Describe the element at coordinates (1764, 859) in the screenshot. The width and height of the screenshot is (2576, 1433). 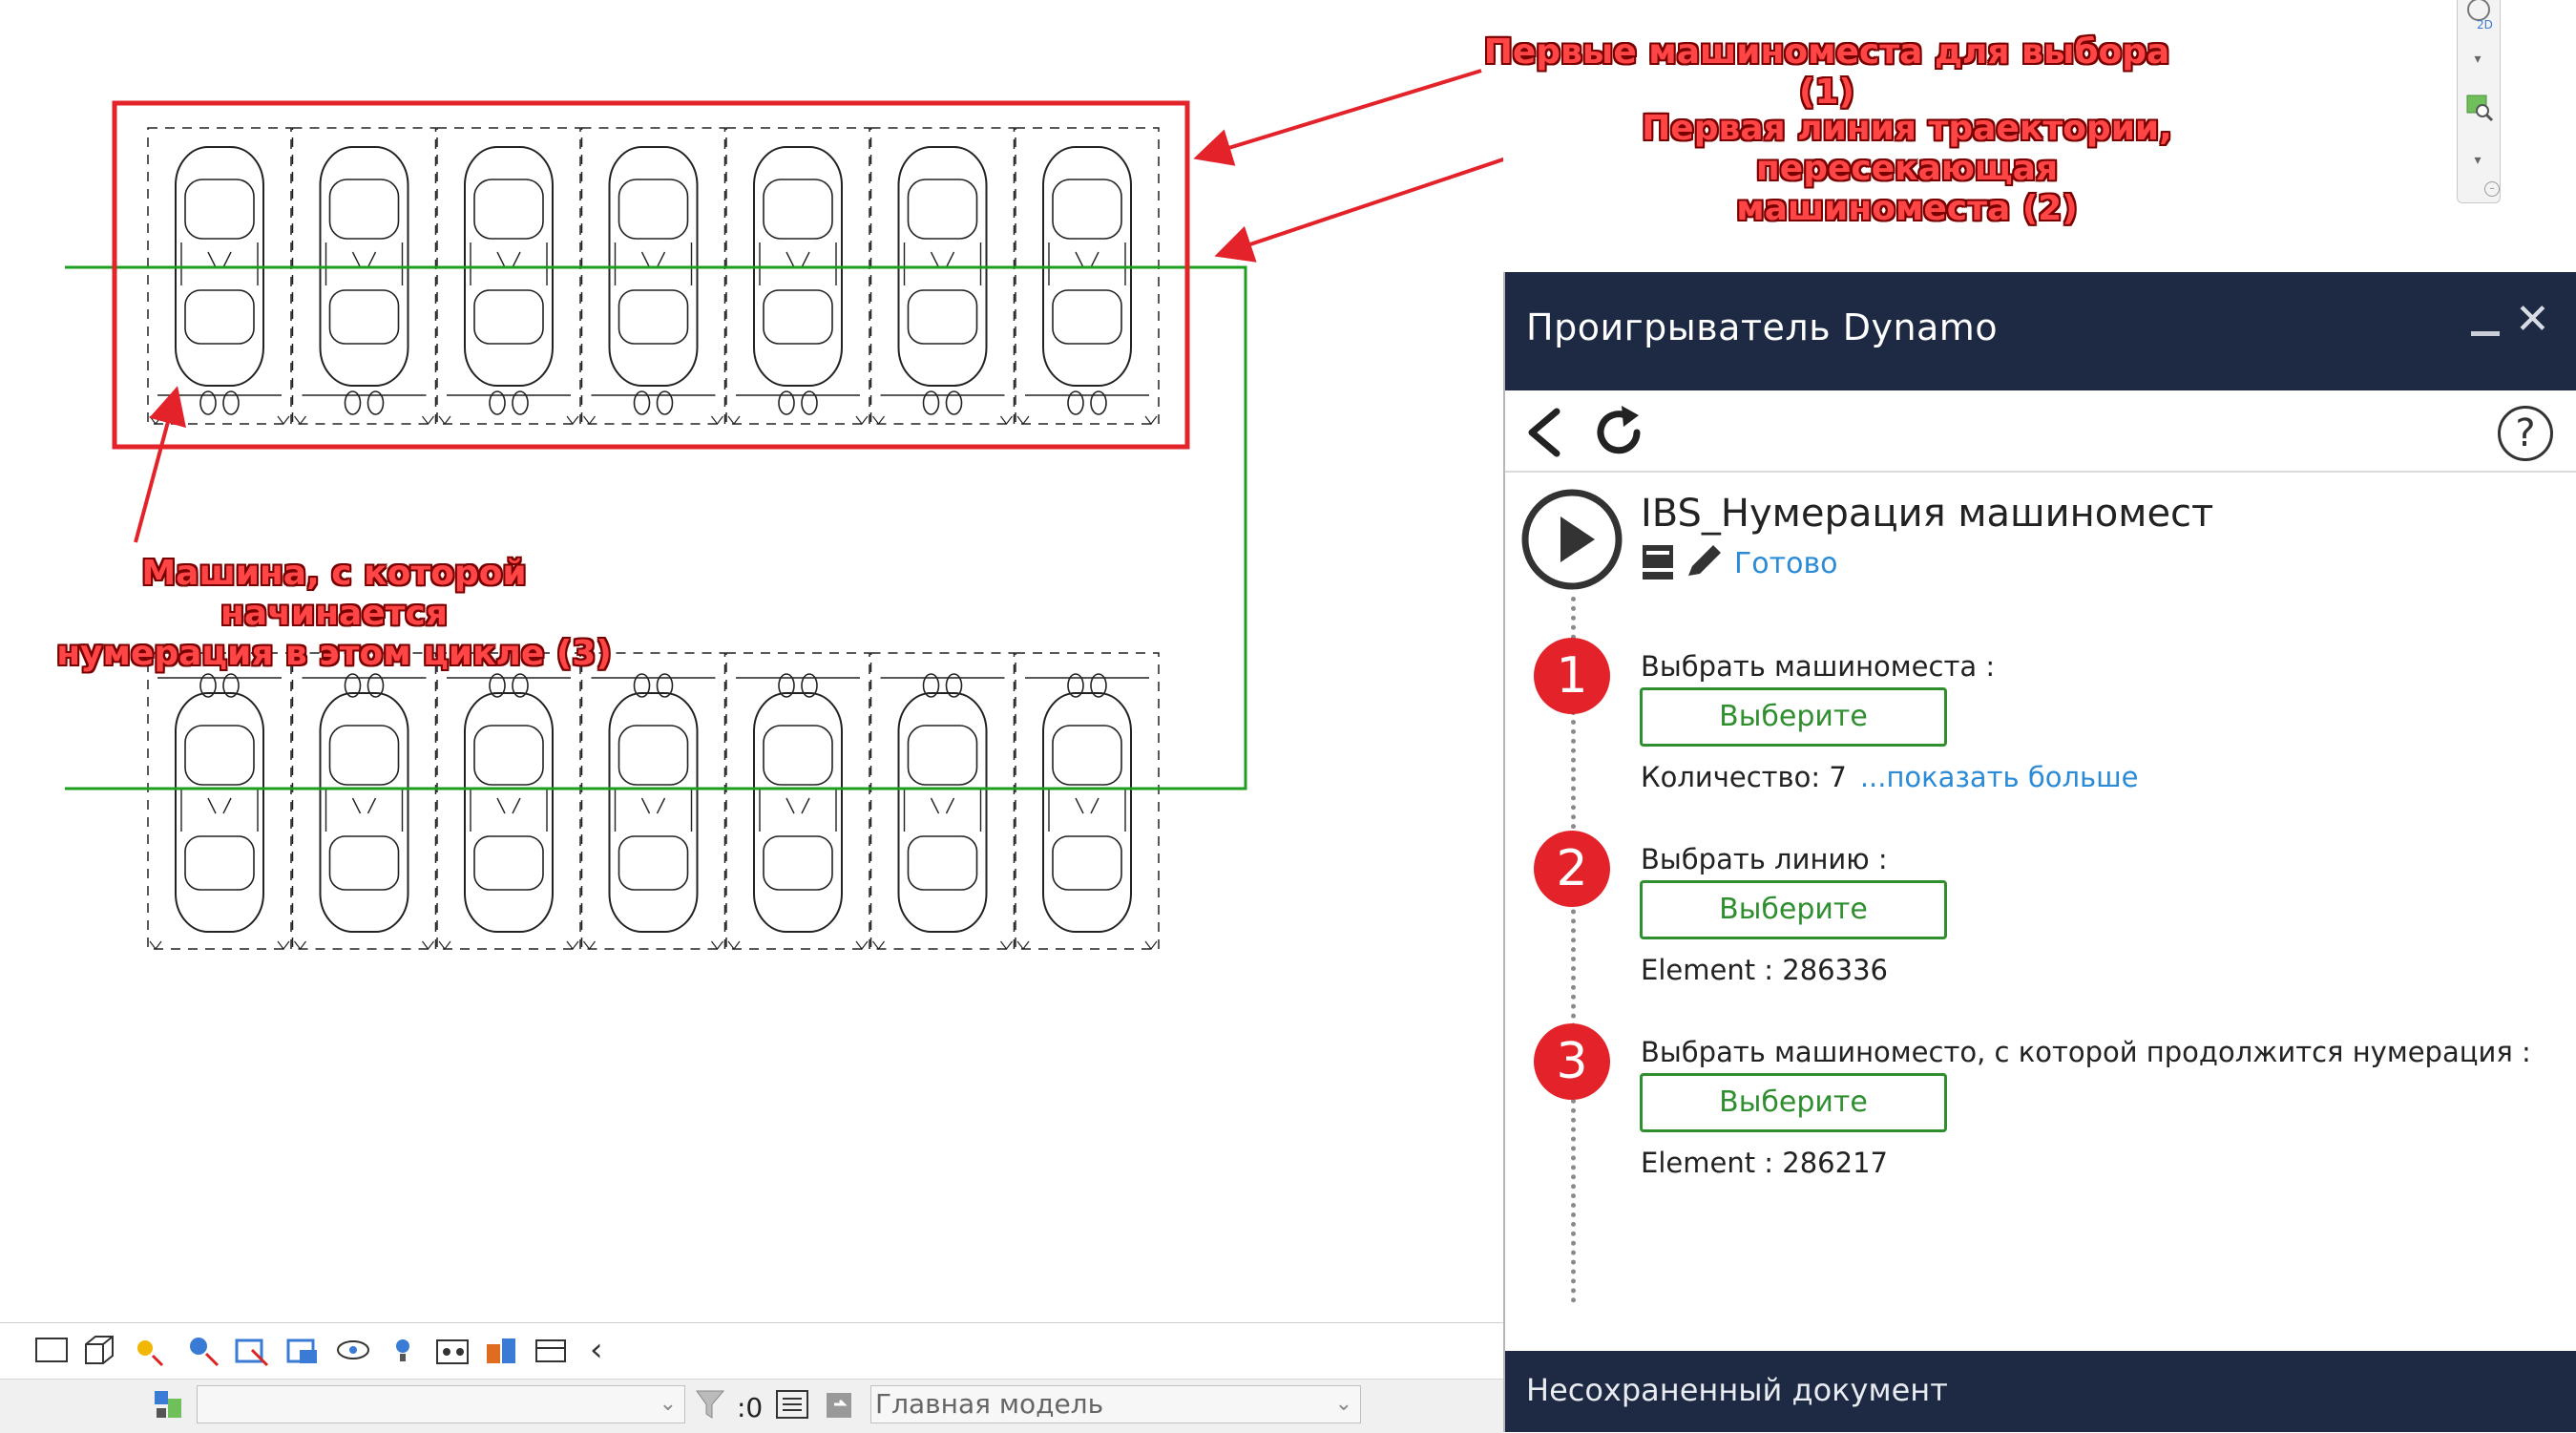
I see `step-2-label: Выбрать линию :` at that location.